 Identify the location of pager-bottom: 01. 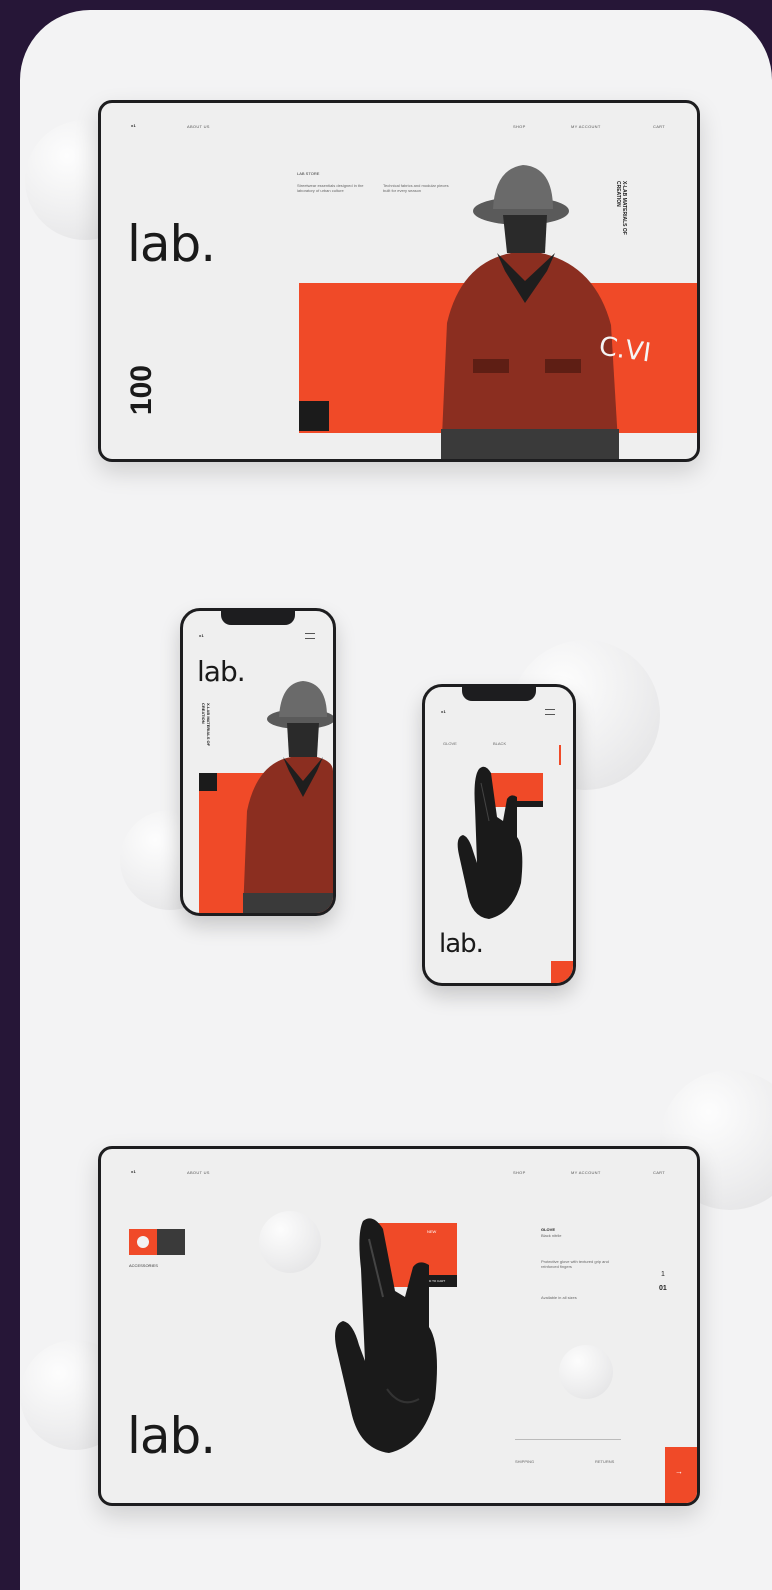
(663, 1288).